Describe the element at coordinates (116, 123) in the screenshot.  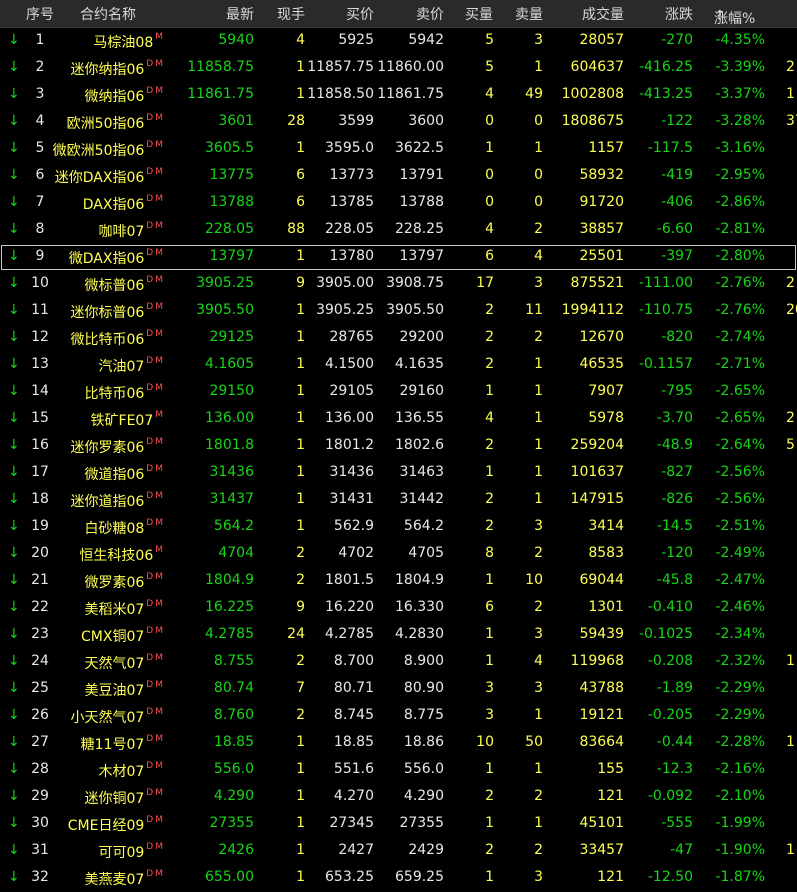
I see `contract-name: 欧洲50指06 DM` at that location.